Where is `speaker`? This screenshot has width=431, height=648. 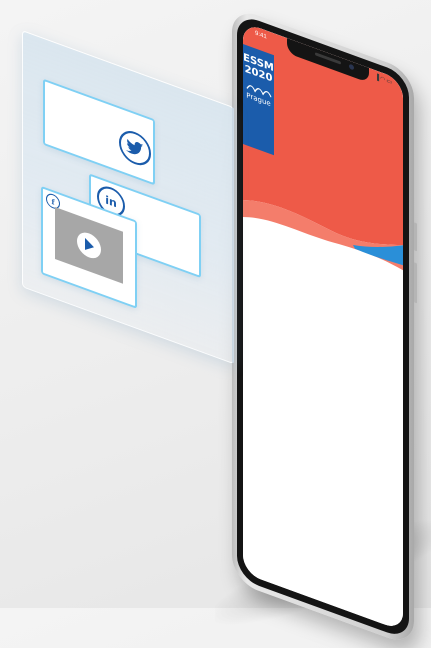
speaker is located at coordinates (328, 58).